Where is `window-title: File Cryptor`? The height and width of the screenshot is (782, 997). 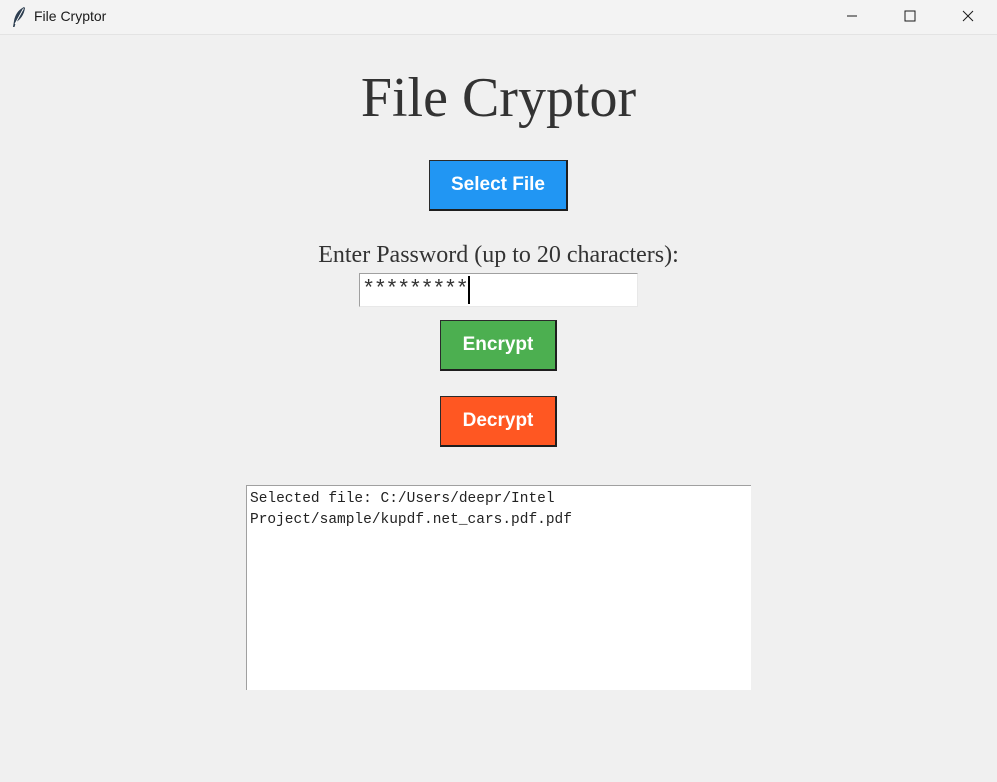 window-title: File Cryptor is located at coordinates (70, 16).